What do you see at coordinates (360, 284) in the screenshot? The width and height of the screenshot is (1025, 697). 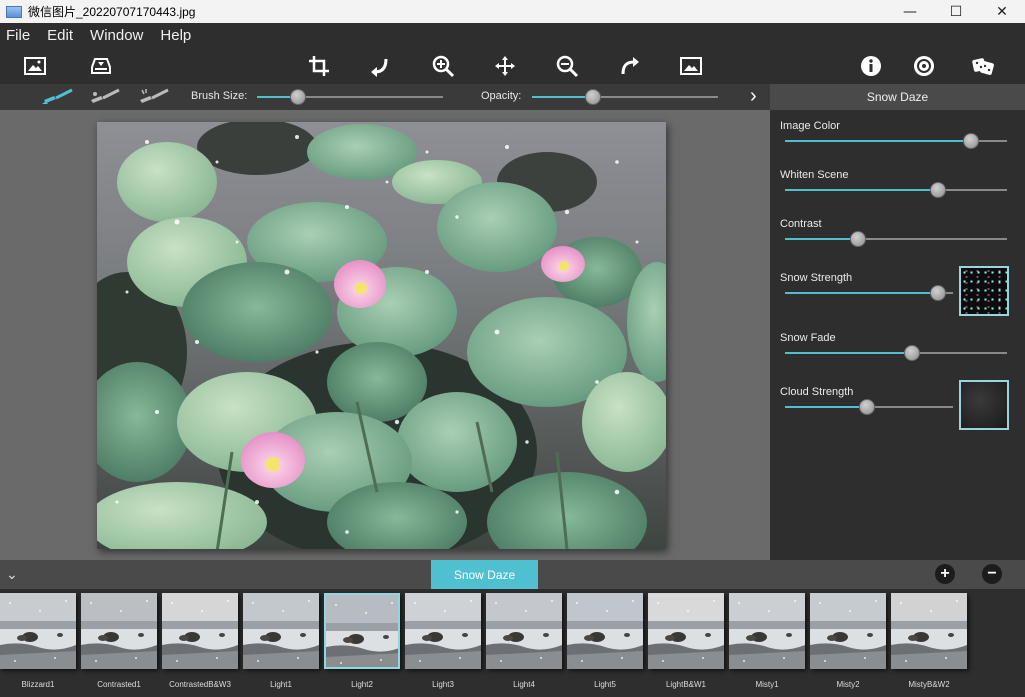 I see `lotus-flower-middle` at bounding box center [360, 284].